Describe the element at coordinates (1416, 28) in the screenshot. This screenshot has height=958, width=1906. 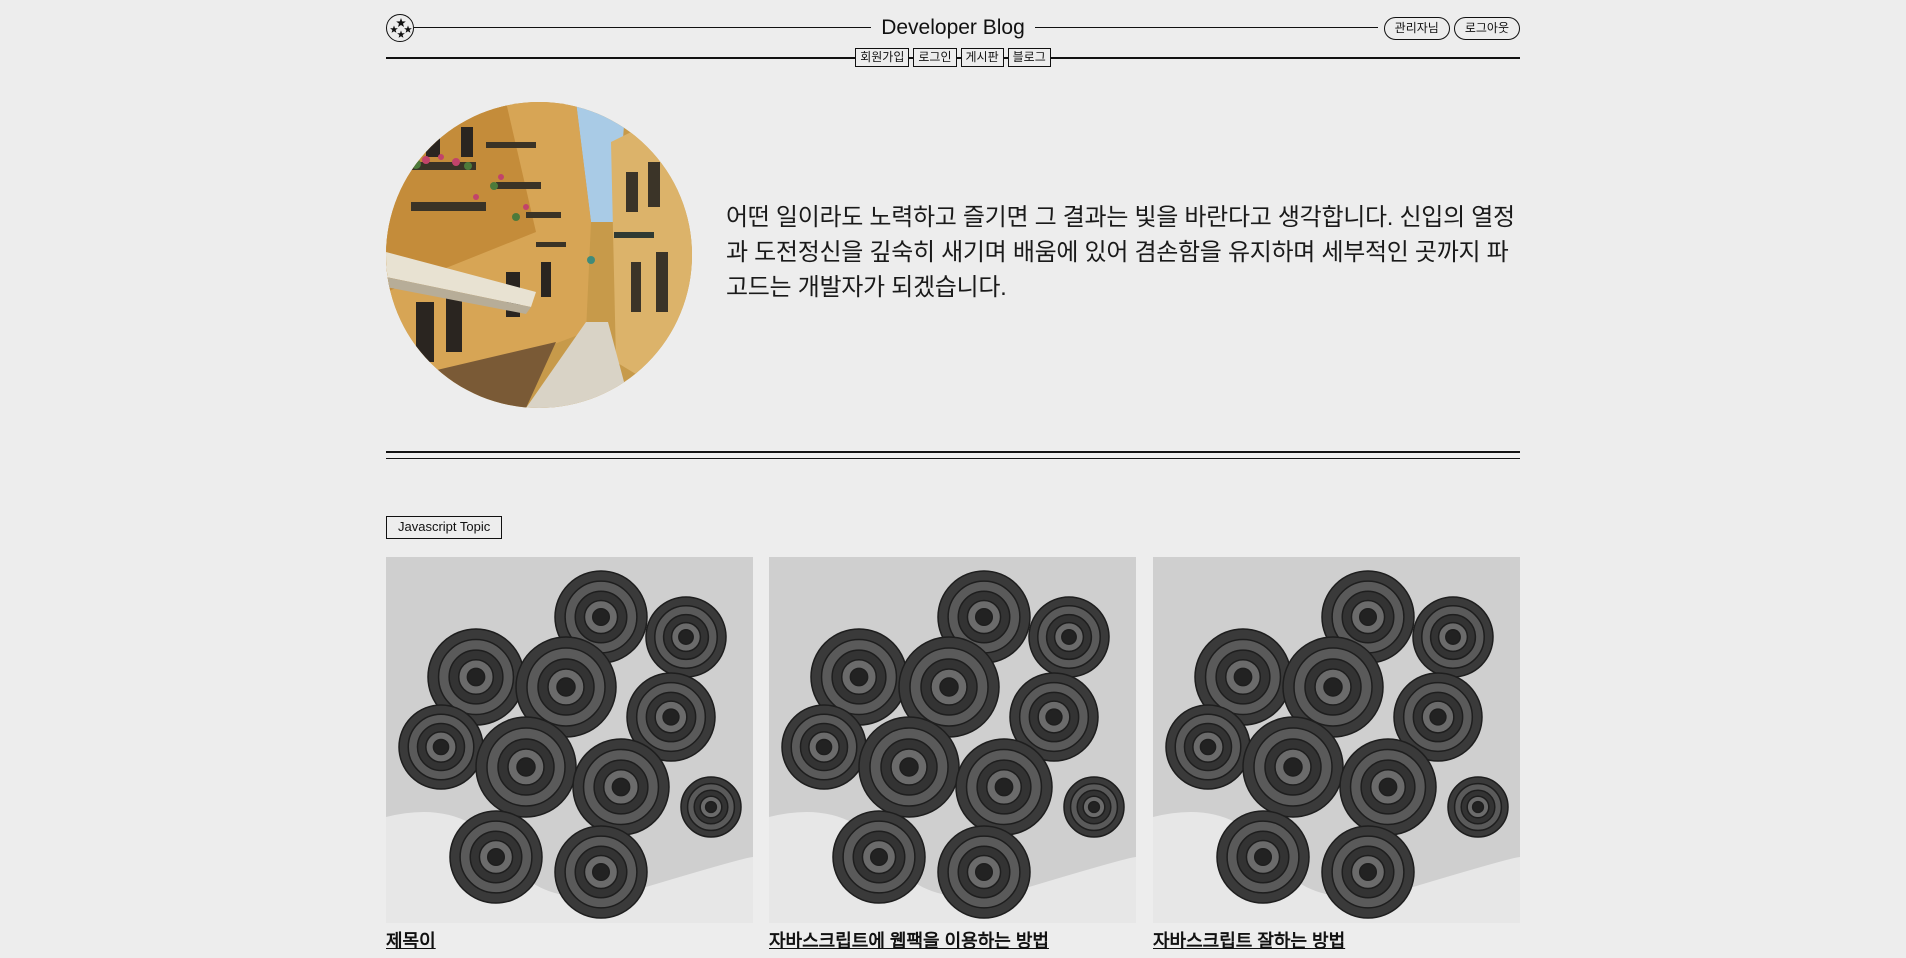
I see `admin-button: 관리자님` at that location.